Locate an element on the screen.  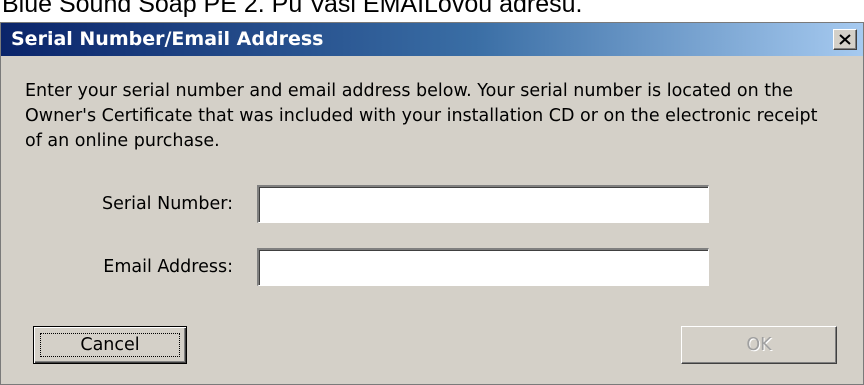
dialog-title: Serial Number/Email Address is located at coordinates (167, 39).